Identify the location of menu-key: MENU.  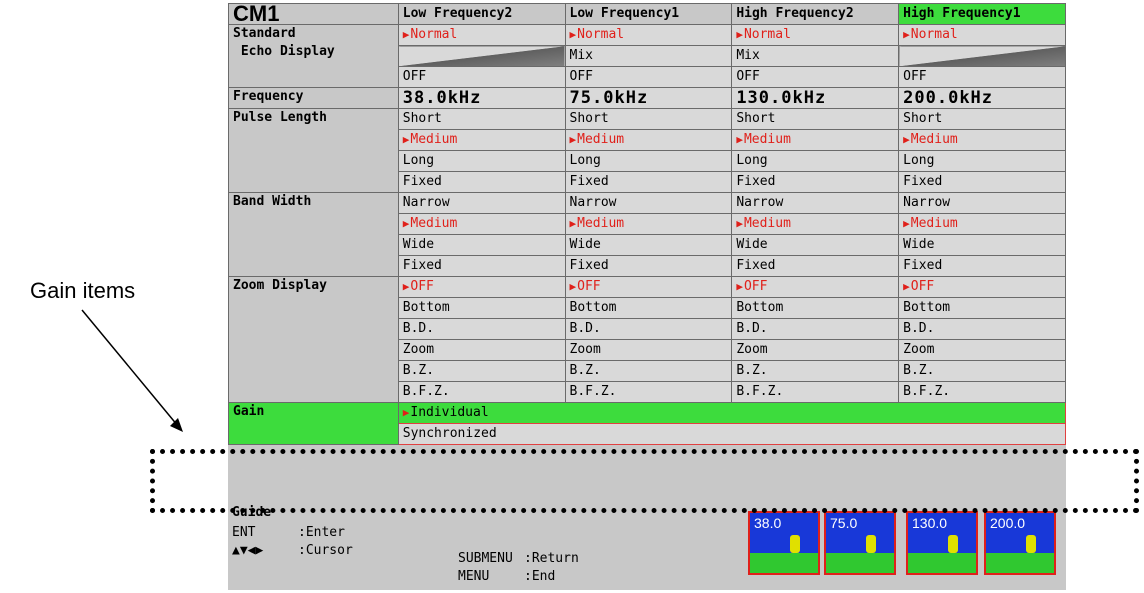
(474, 576).